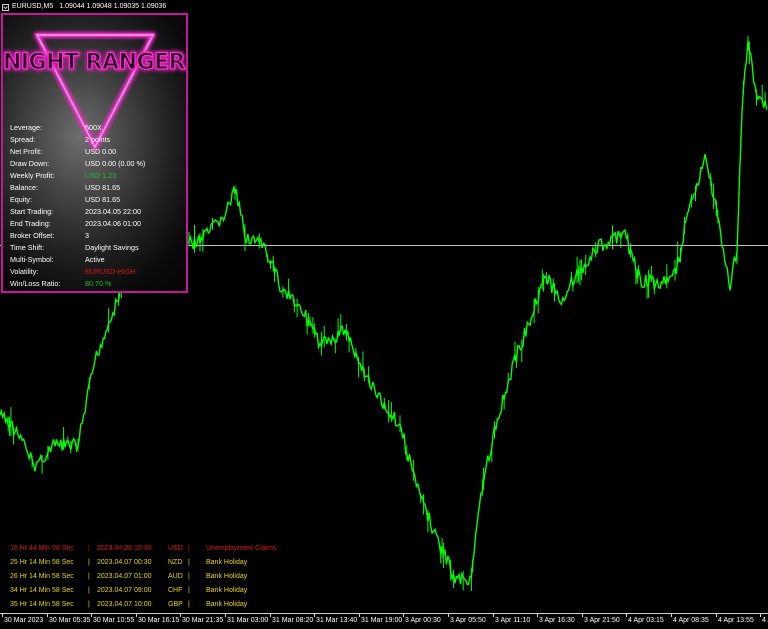 The width and height of the screenshot is (768, 629). What do you see at coordinates (87, 235) in the screenshot?
I see `info-value: 3` at bounding box center [87, 235].